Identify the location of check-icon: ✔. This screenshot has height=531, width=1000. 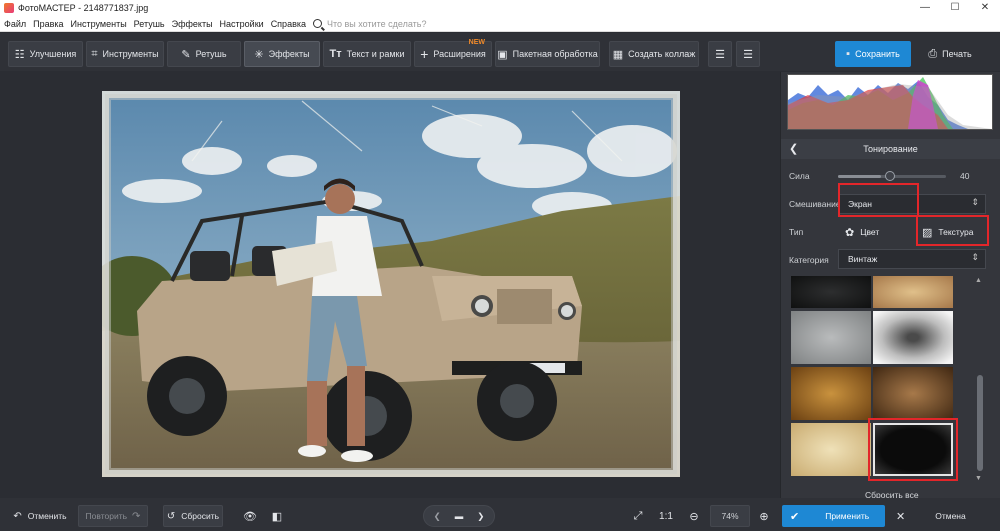
(795, 516).